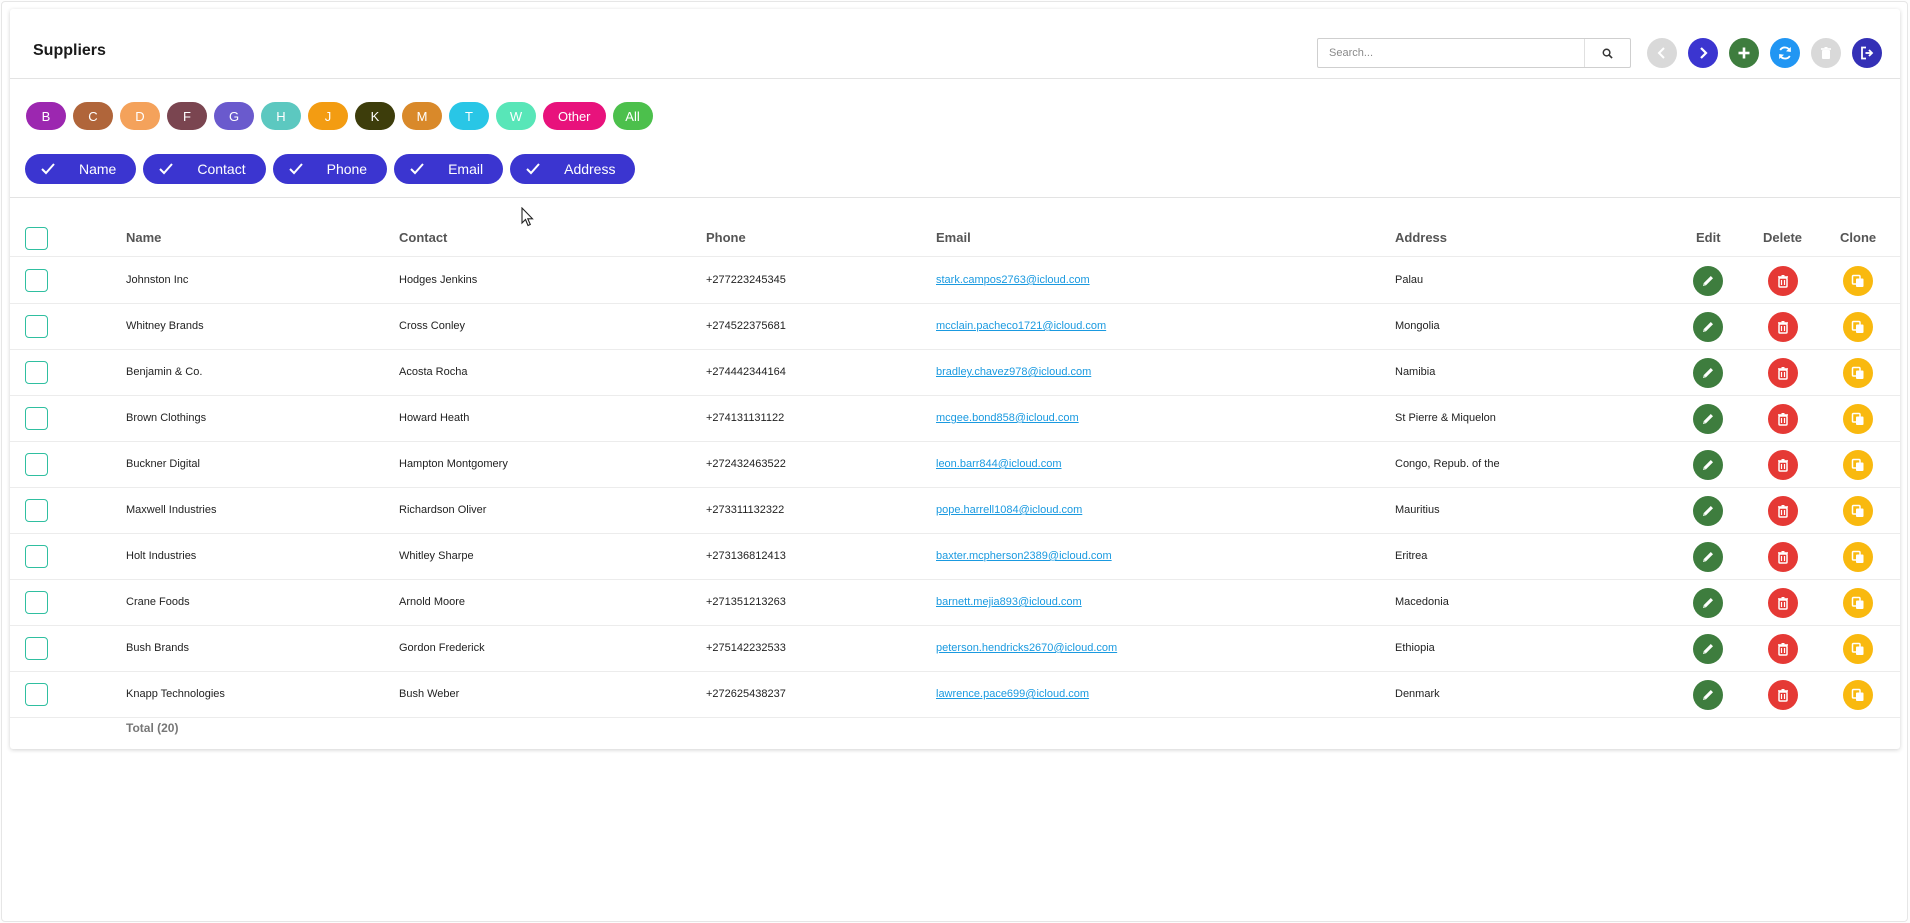 The height and width of the screenshot is (923, 1910). Describe the element at coordinates (375, 116) in the screenshot. I see `letter-filter-k: K` at that location.